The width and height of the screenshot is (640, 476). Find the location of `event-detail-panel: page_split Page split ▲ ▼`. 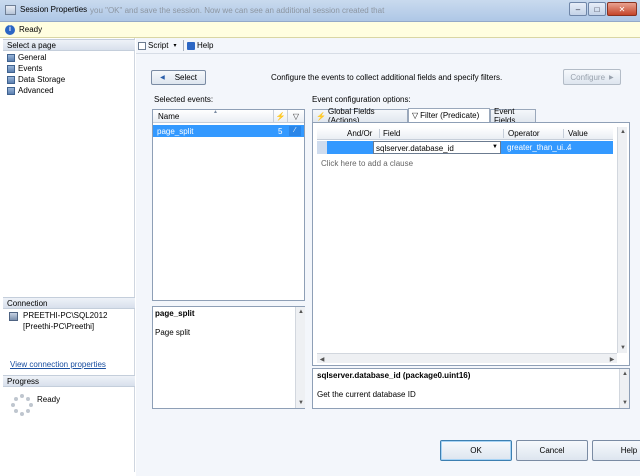

event-detail-panel: page_split Page split ▲ ▼ is located at coordinates (228, 357).